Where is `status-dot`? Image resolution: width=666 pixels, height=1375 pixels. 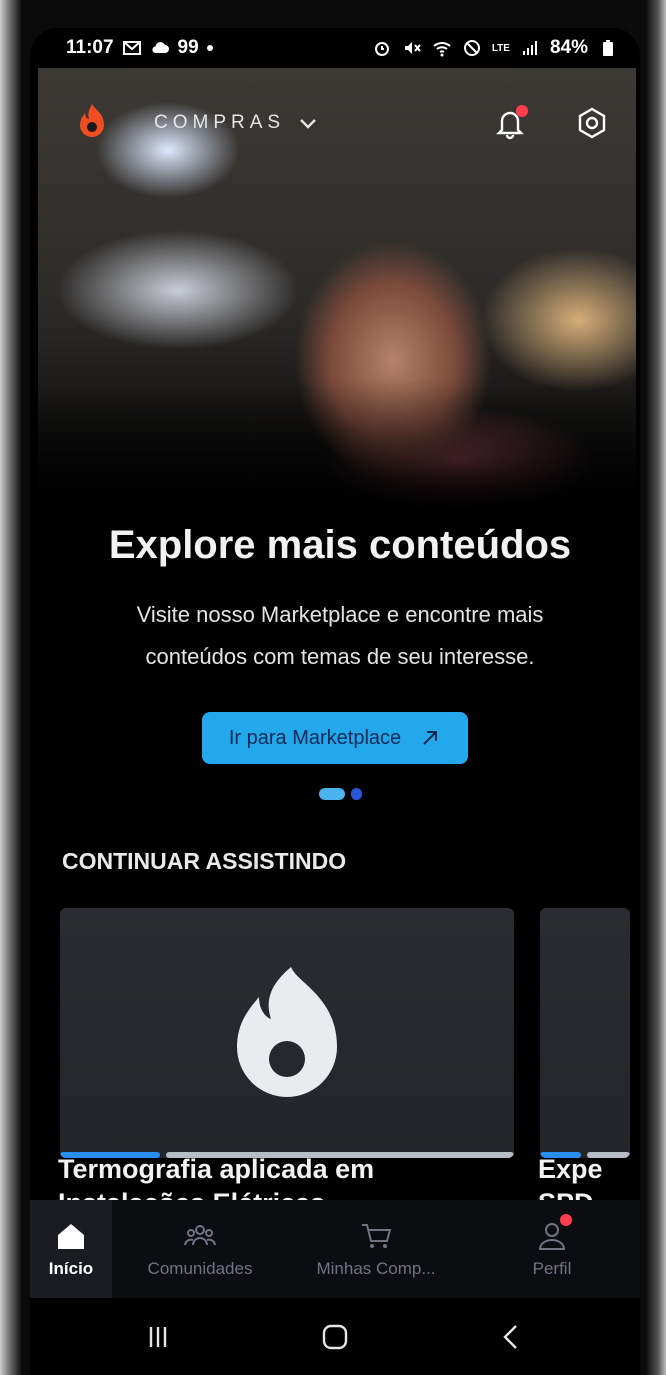
status-dot is located at coordinates (209, 48).